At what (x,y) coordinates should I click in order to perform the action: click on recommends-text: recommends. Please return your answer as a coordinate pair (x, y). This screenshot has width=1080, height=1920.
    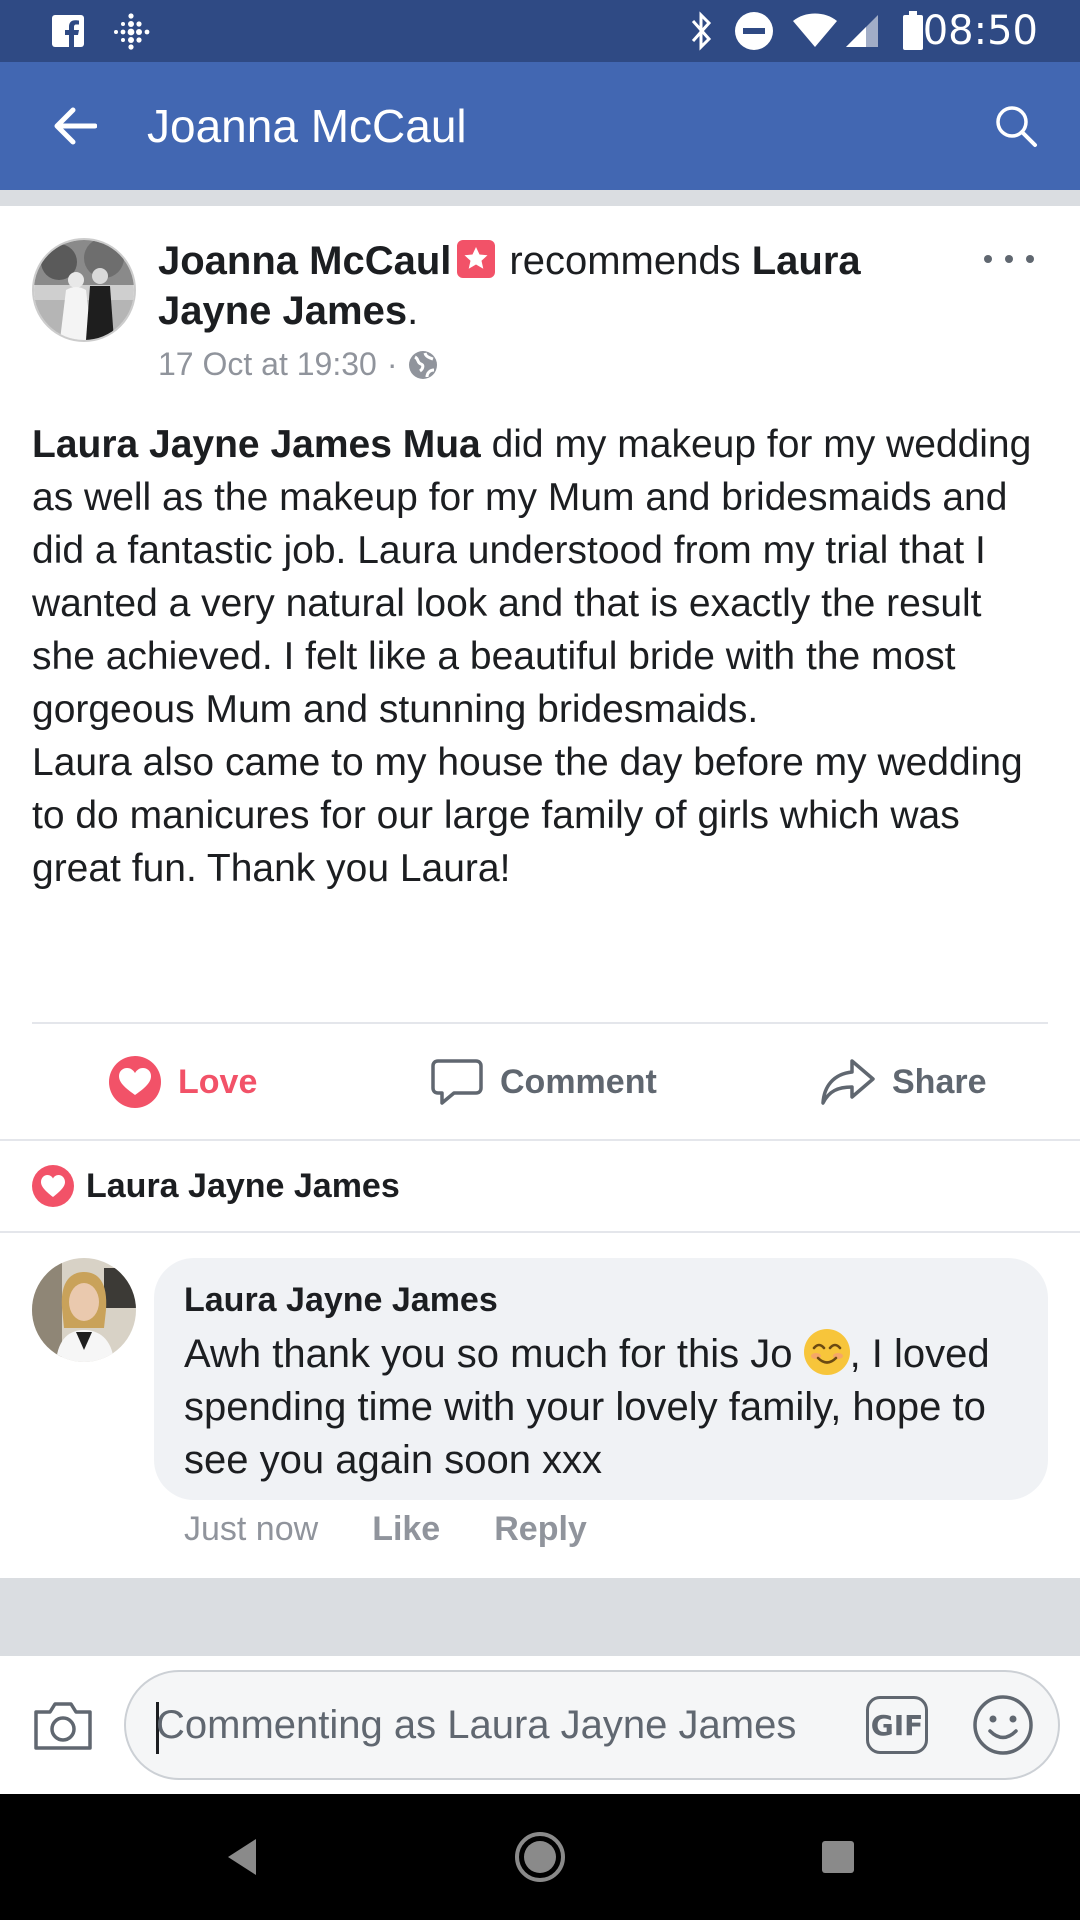
    Looking at the image, I should click on (625, 261).